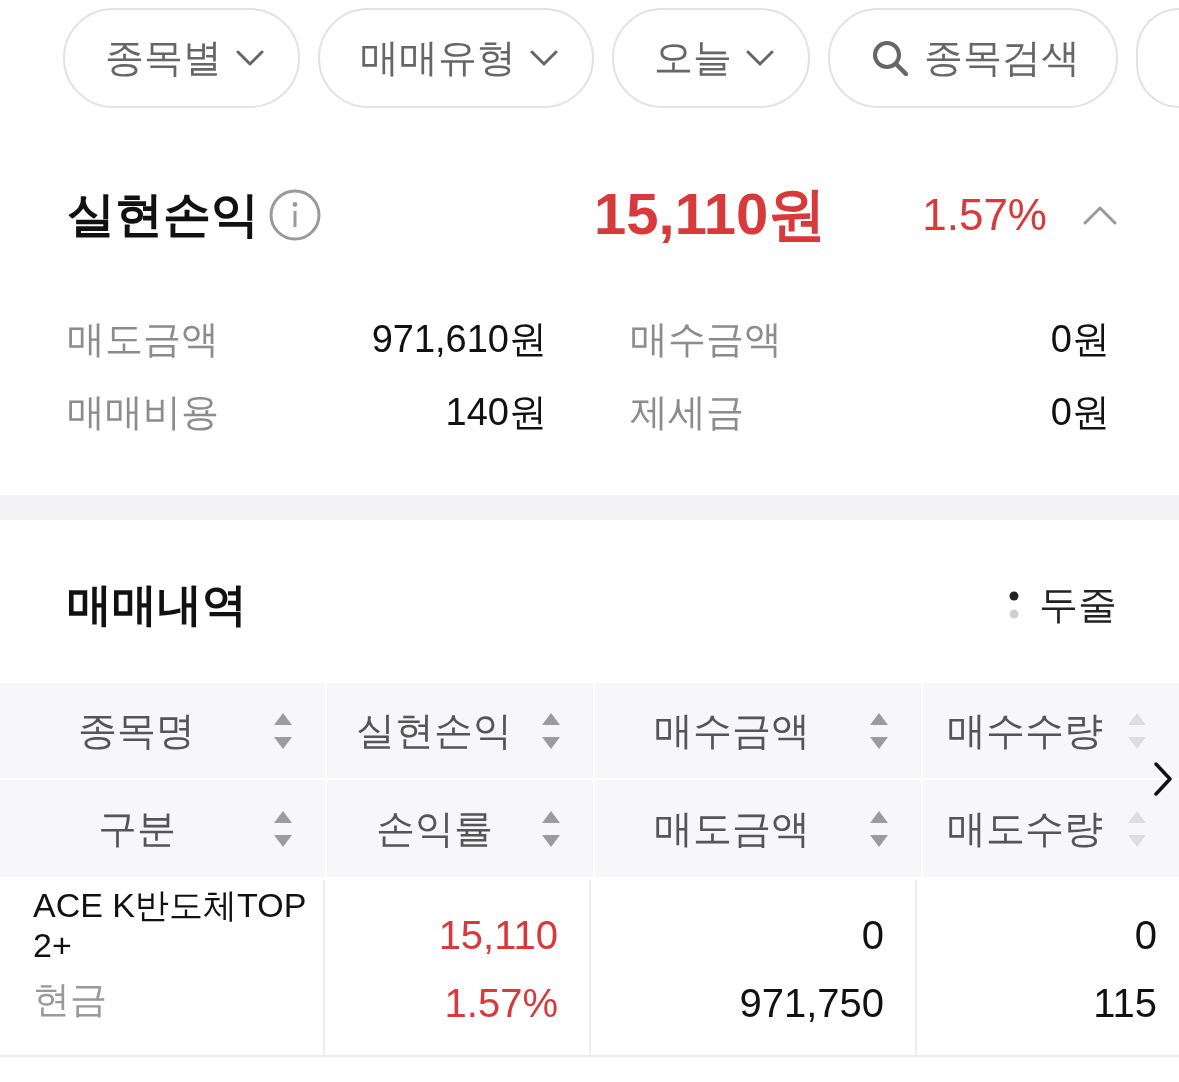 The height and width of the screenshot is (1082, 1179). Describe the element at coordinates (460, 828) in the screenshot. I see `column-header: 손익률` at that location.